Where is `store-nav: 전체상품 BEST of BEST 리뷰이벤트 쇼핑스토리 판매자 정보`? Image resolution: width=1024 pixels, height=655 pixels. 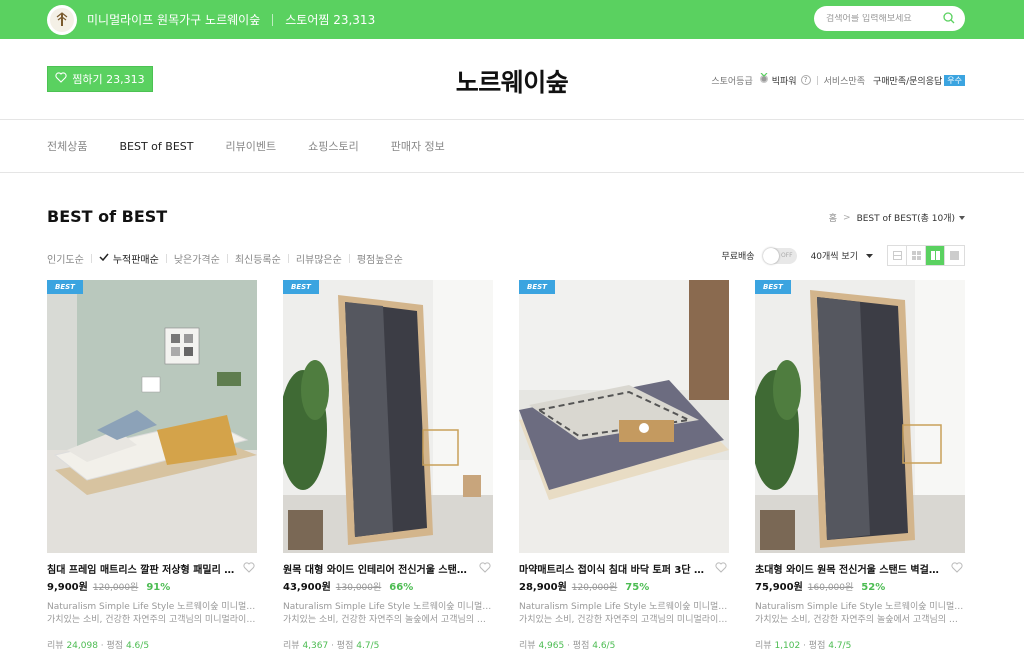 store-nav: 전체상품 BEST of BEST 리뷰이벤트 쇼핑스토리 판매자 정보 is located at coordinates (512, 146).